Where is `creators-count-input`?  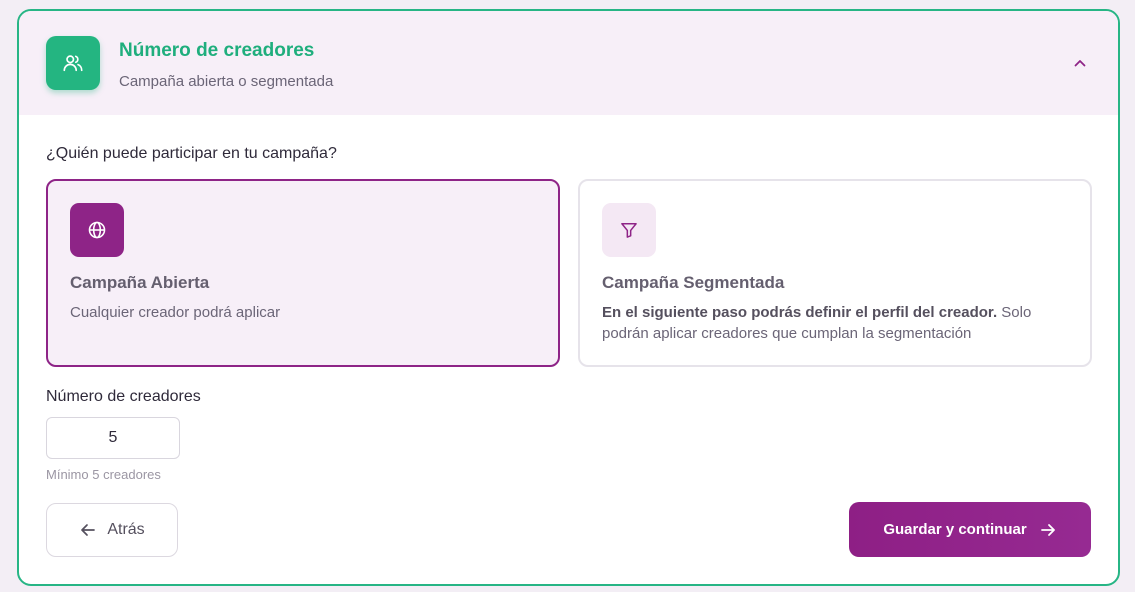
creators-count-input is located at coordinates (113, 438).